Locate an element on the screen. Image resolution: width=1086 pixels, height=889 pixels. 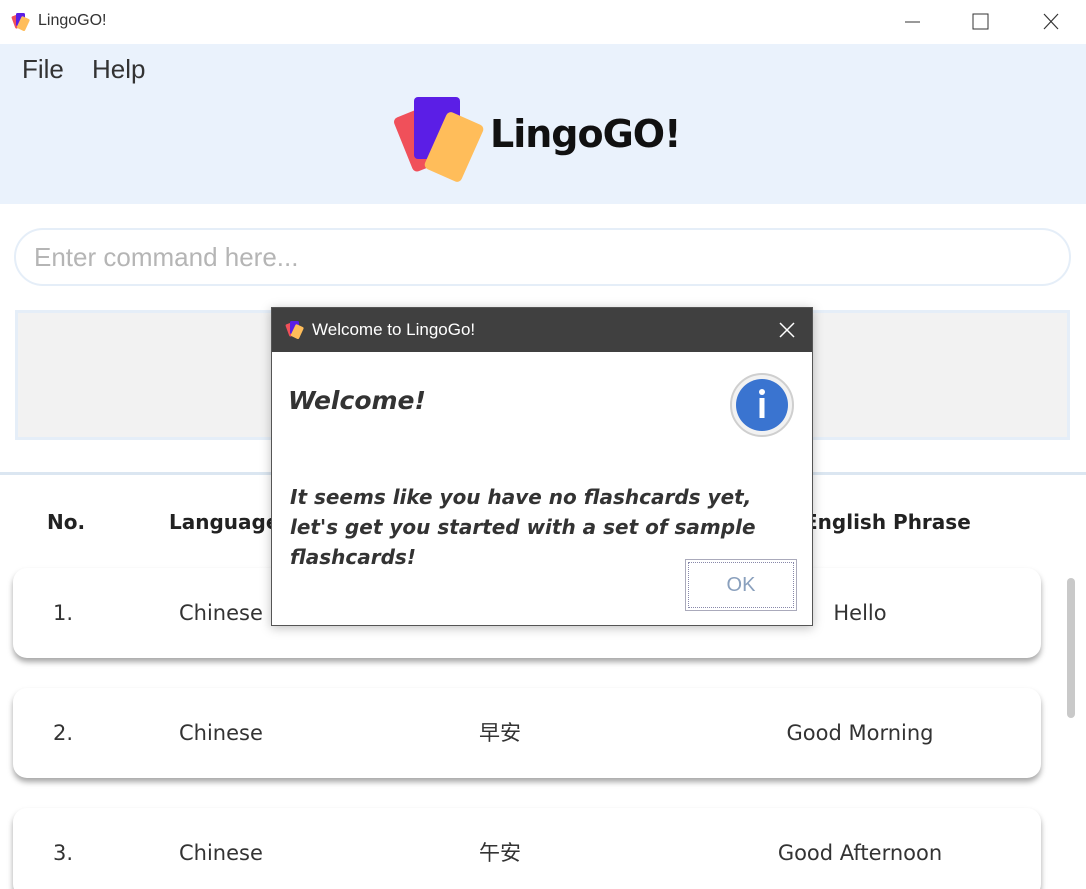
row-foreign-phrase: 午安 is located at coordinates (500, 853).